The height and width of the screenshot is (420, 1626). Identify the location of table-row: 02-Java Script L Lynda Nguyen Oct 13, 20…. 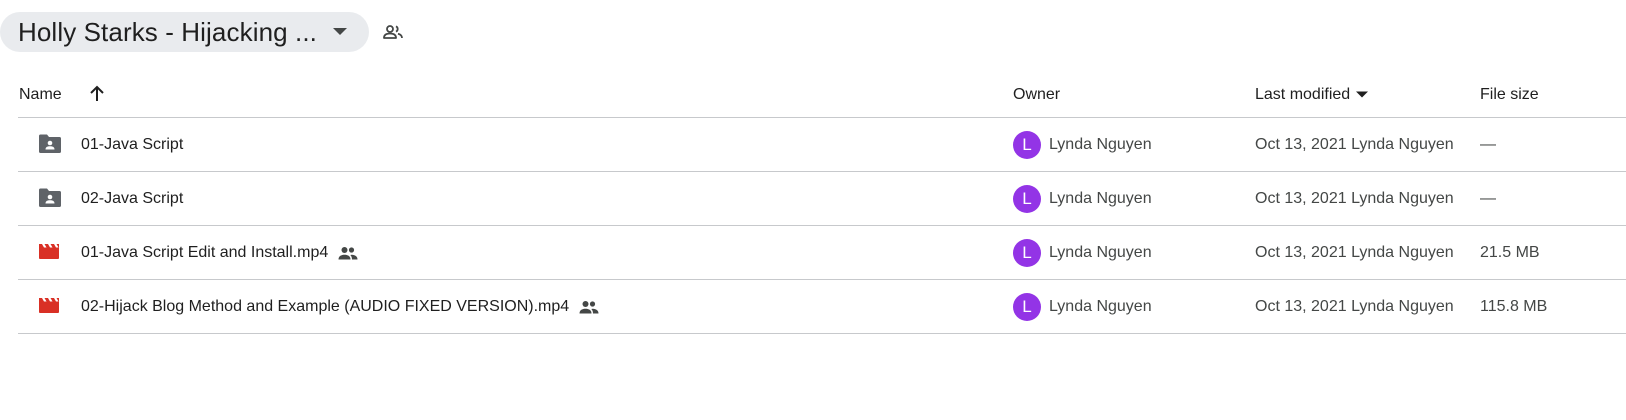
(822, 199).